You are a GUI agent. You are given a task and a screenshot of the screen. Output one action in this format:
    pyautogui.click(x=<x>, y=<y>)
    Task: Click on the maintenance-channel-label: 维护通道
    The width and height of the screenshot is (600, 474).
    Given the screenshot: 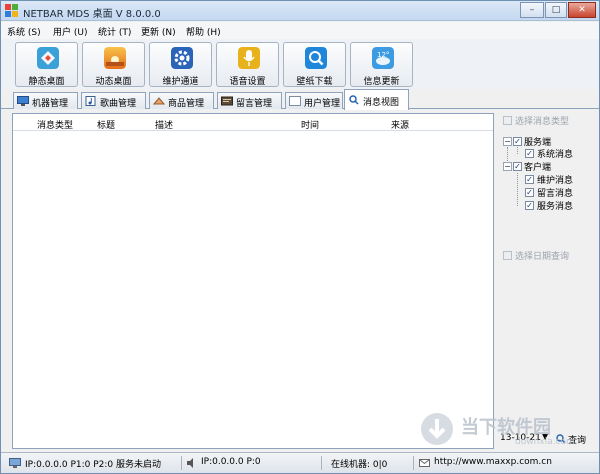 What is the action you would take?
    pyautogui.click(x=180, y=82)
    